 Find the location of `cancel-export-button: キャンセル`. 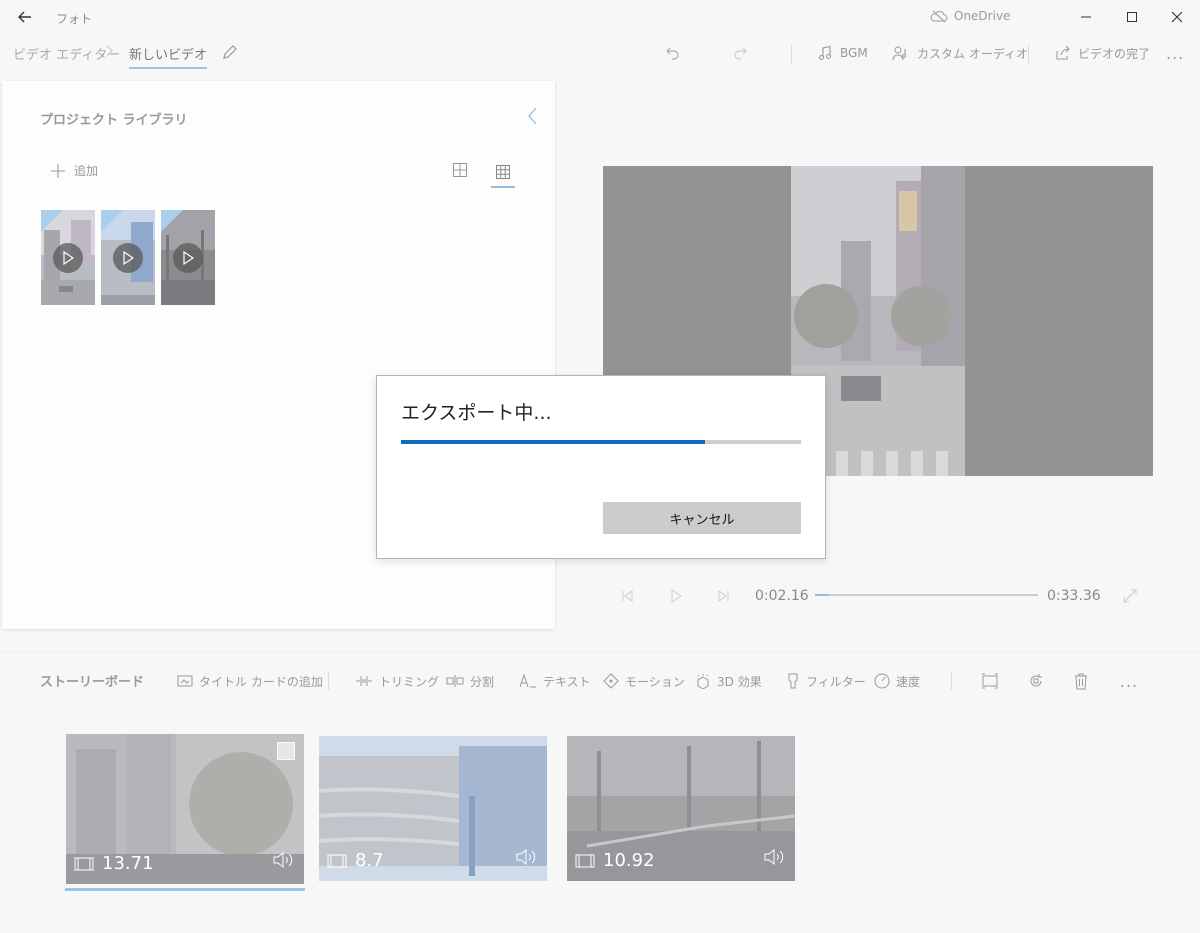

cancel-export-button: キャンセル is located at coordinates (702, 518).